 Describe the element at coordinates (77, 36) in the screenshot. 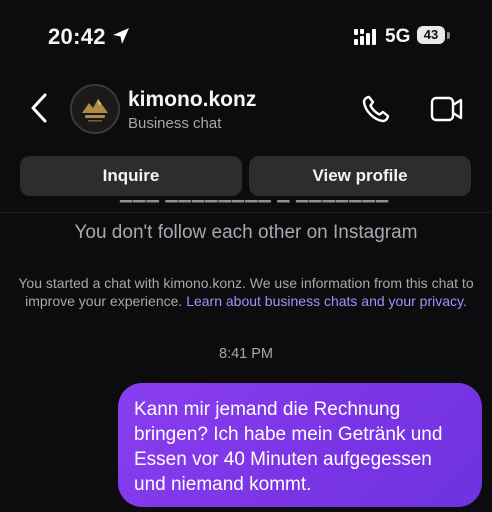

I see `status-time: 20:42` at that location.